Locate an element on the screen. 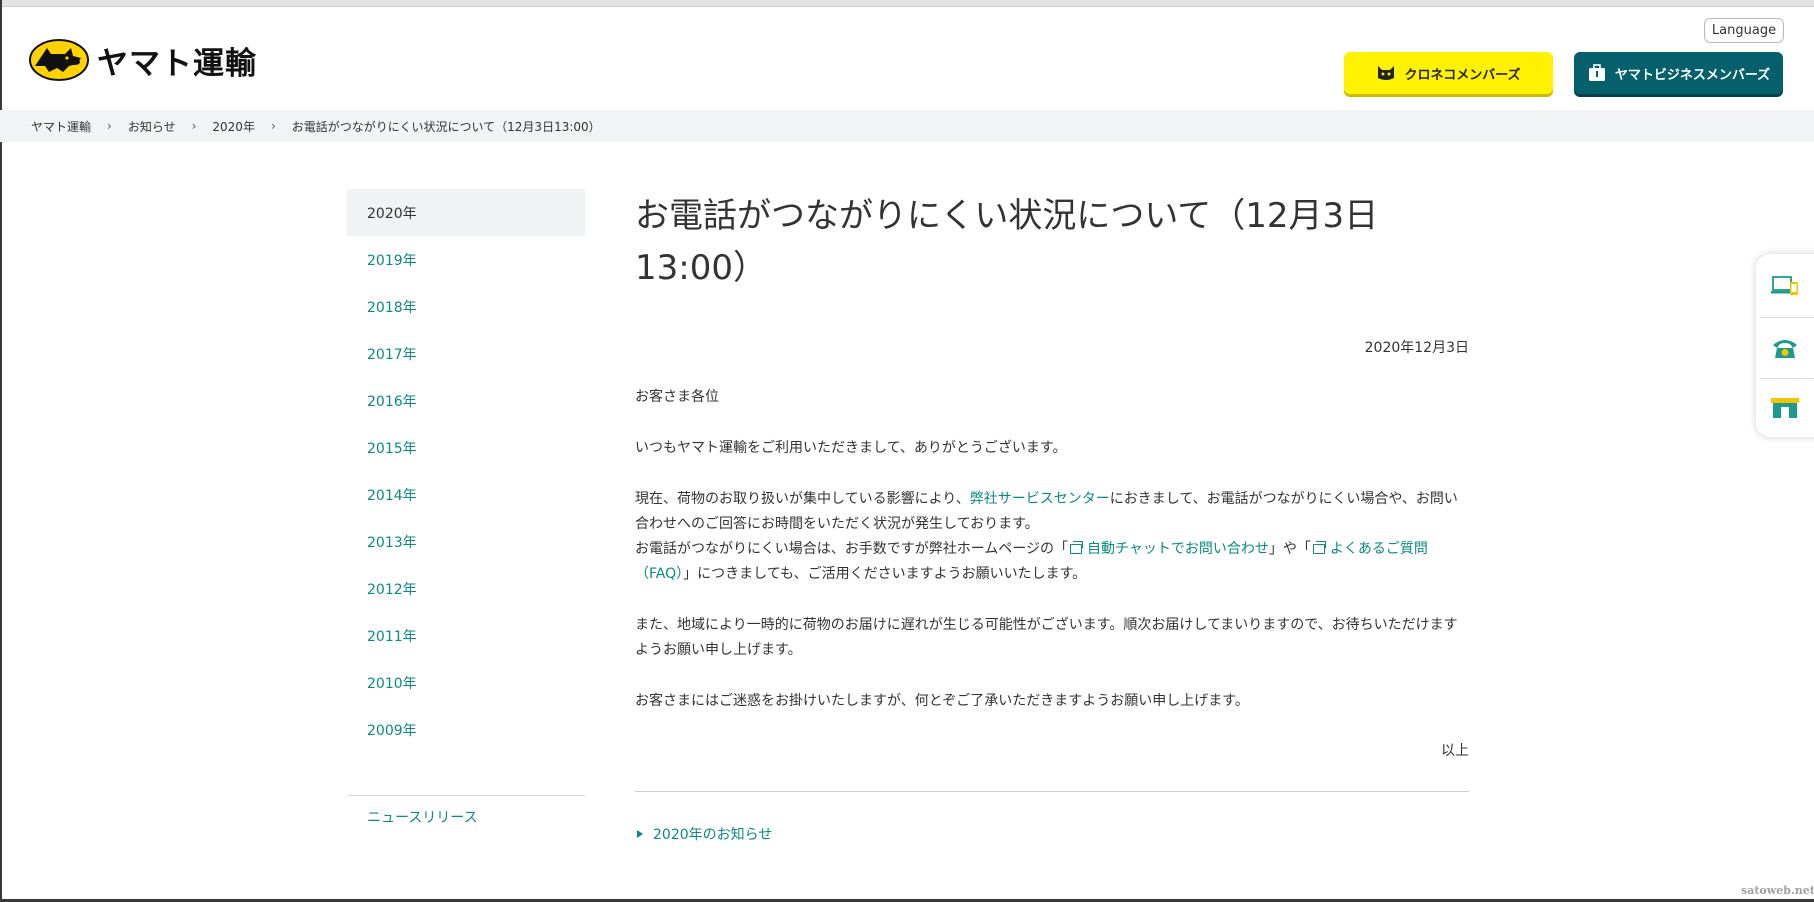 Image resolution: width=1814 pixels, height=902 pixels. sidebar-divider is located at coordinates (466, 795).